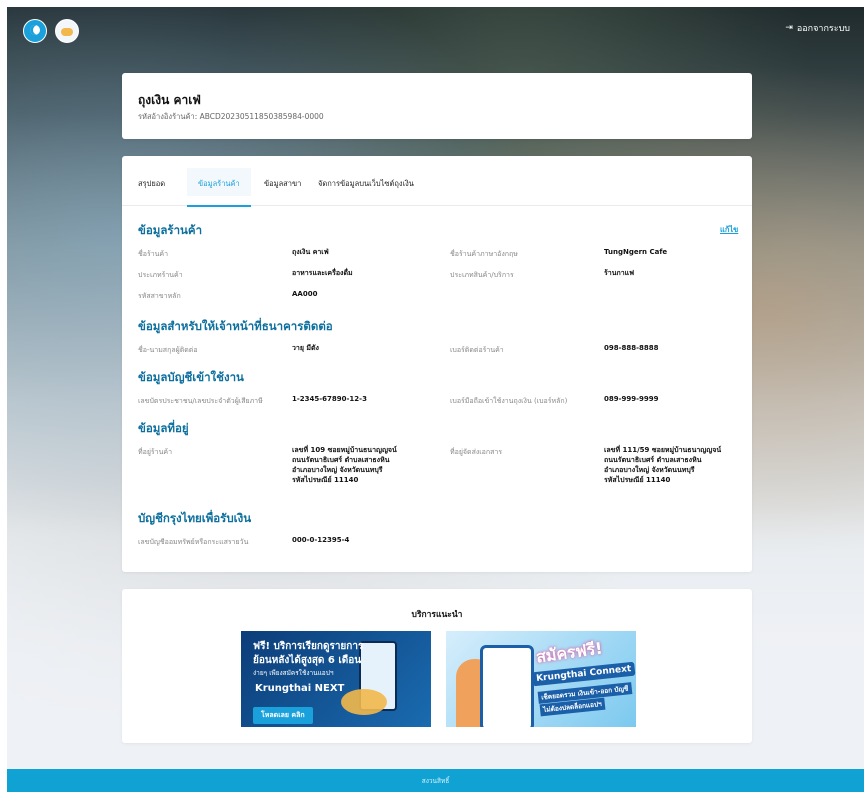  Describe the element at coordinates (344, 450) in the screenshot. I see `store-address-line-1: เลขที่ 109 ซอยหมู่บ้านธนาญญจน์` at that location.